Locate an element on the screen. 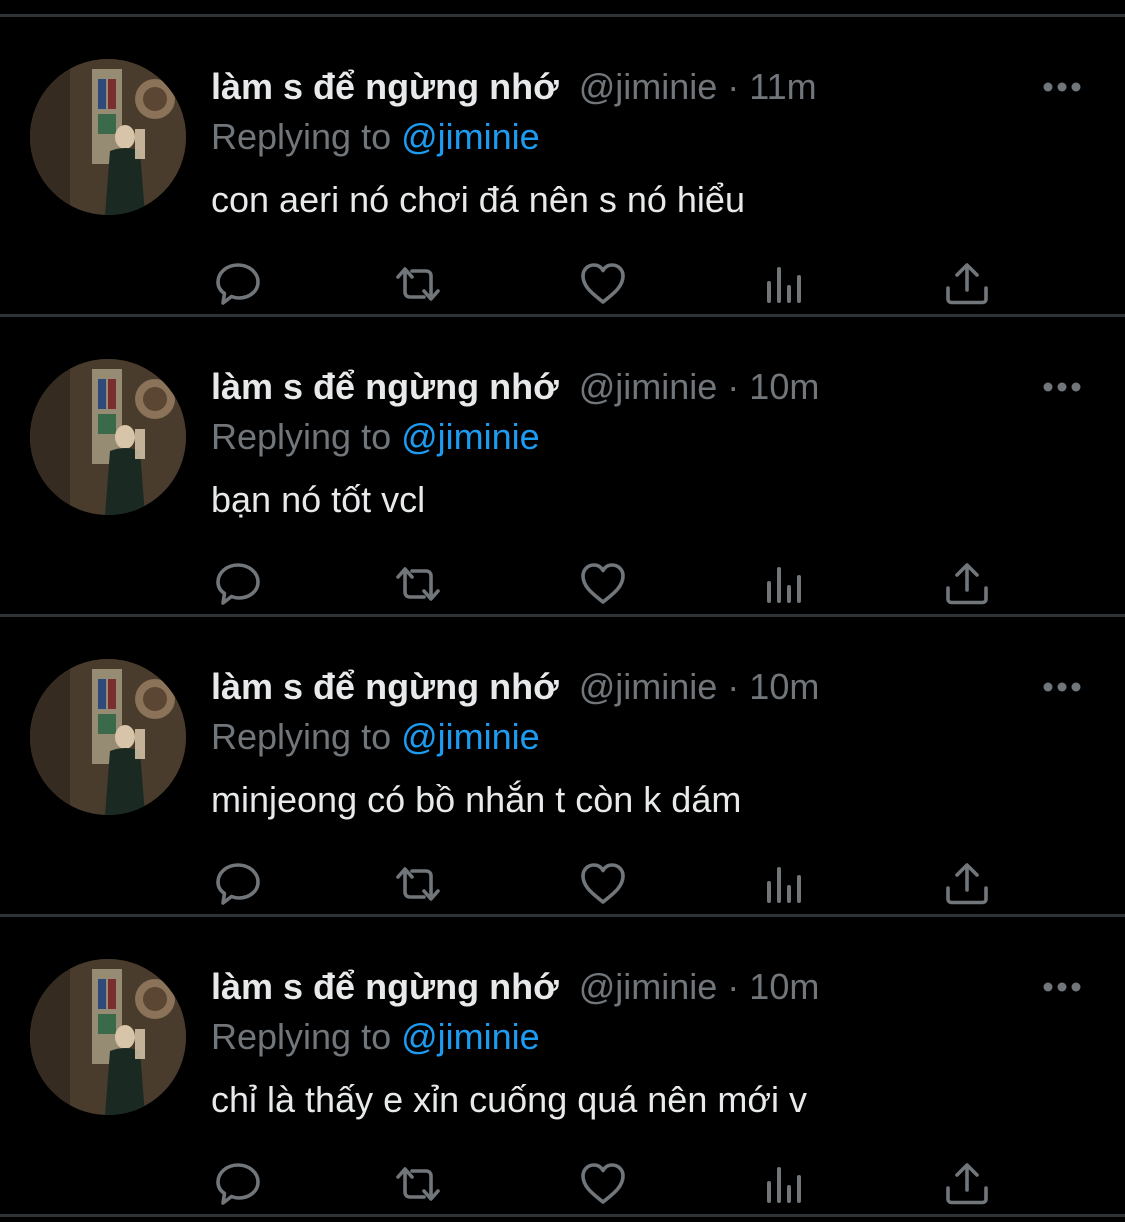 The image size is (1125, 1222). tweet-text: chỉ là thấy e xỉn cuống quá nên mới v is located at coordinates (509, 1099).